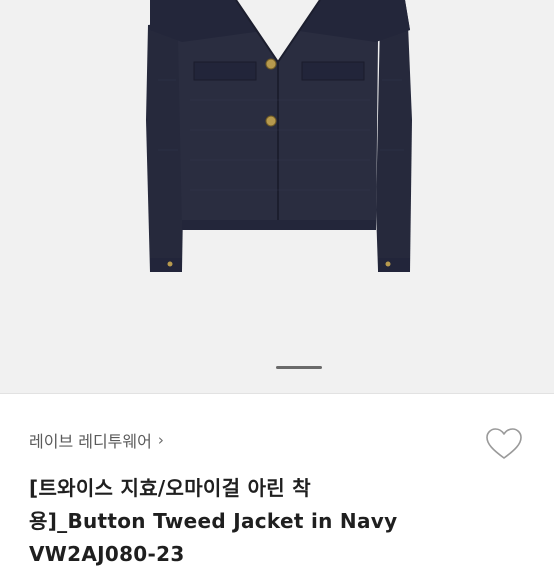 This screenshot has width=554, height=571. Describe the element at coordinates (213, 521) in the screenshot. I see `product-title-line-2: 용]_Button Tweed Jacket in Navy` at that location.